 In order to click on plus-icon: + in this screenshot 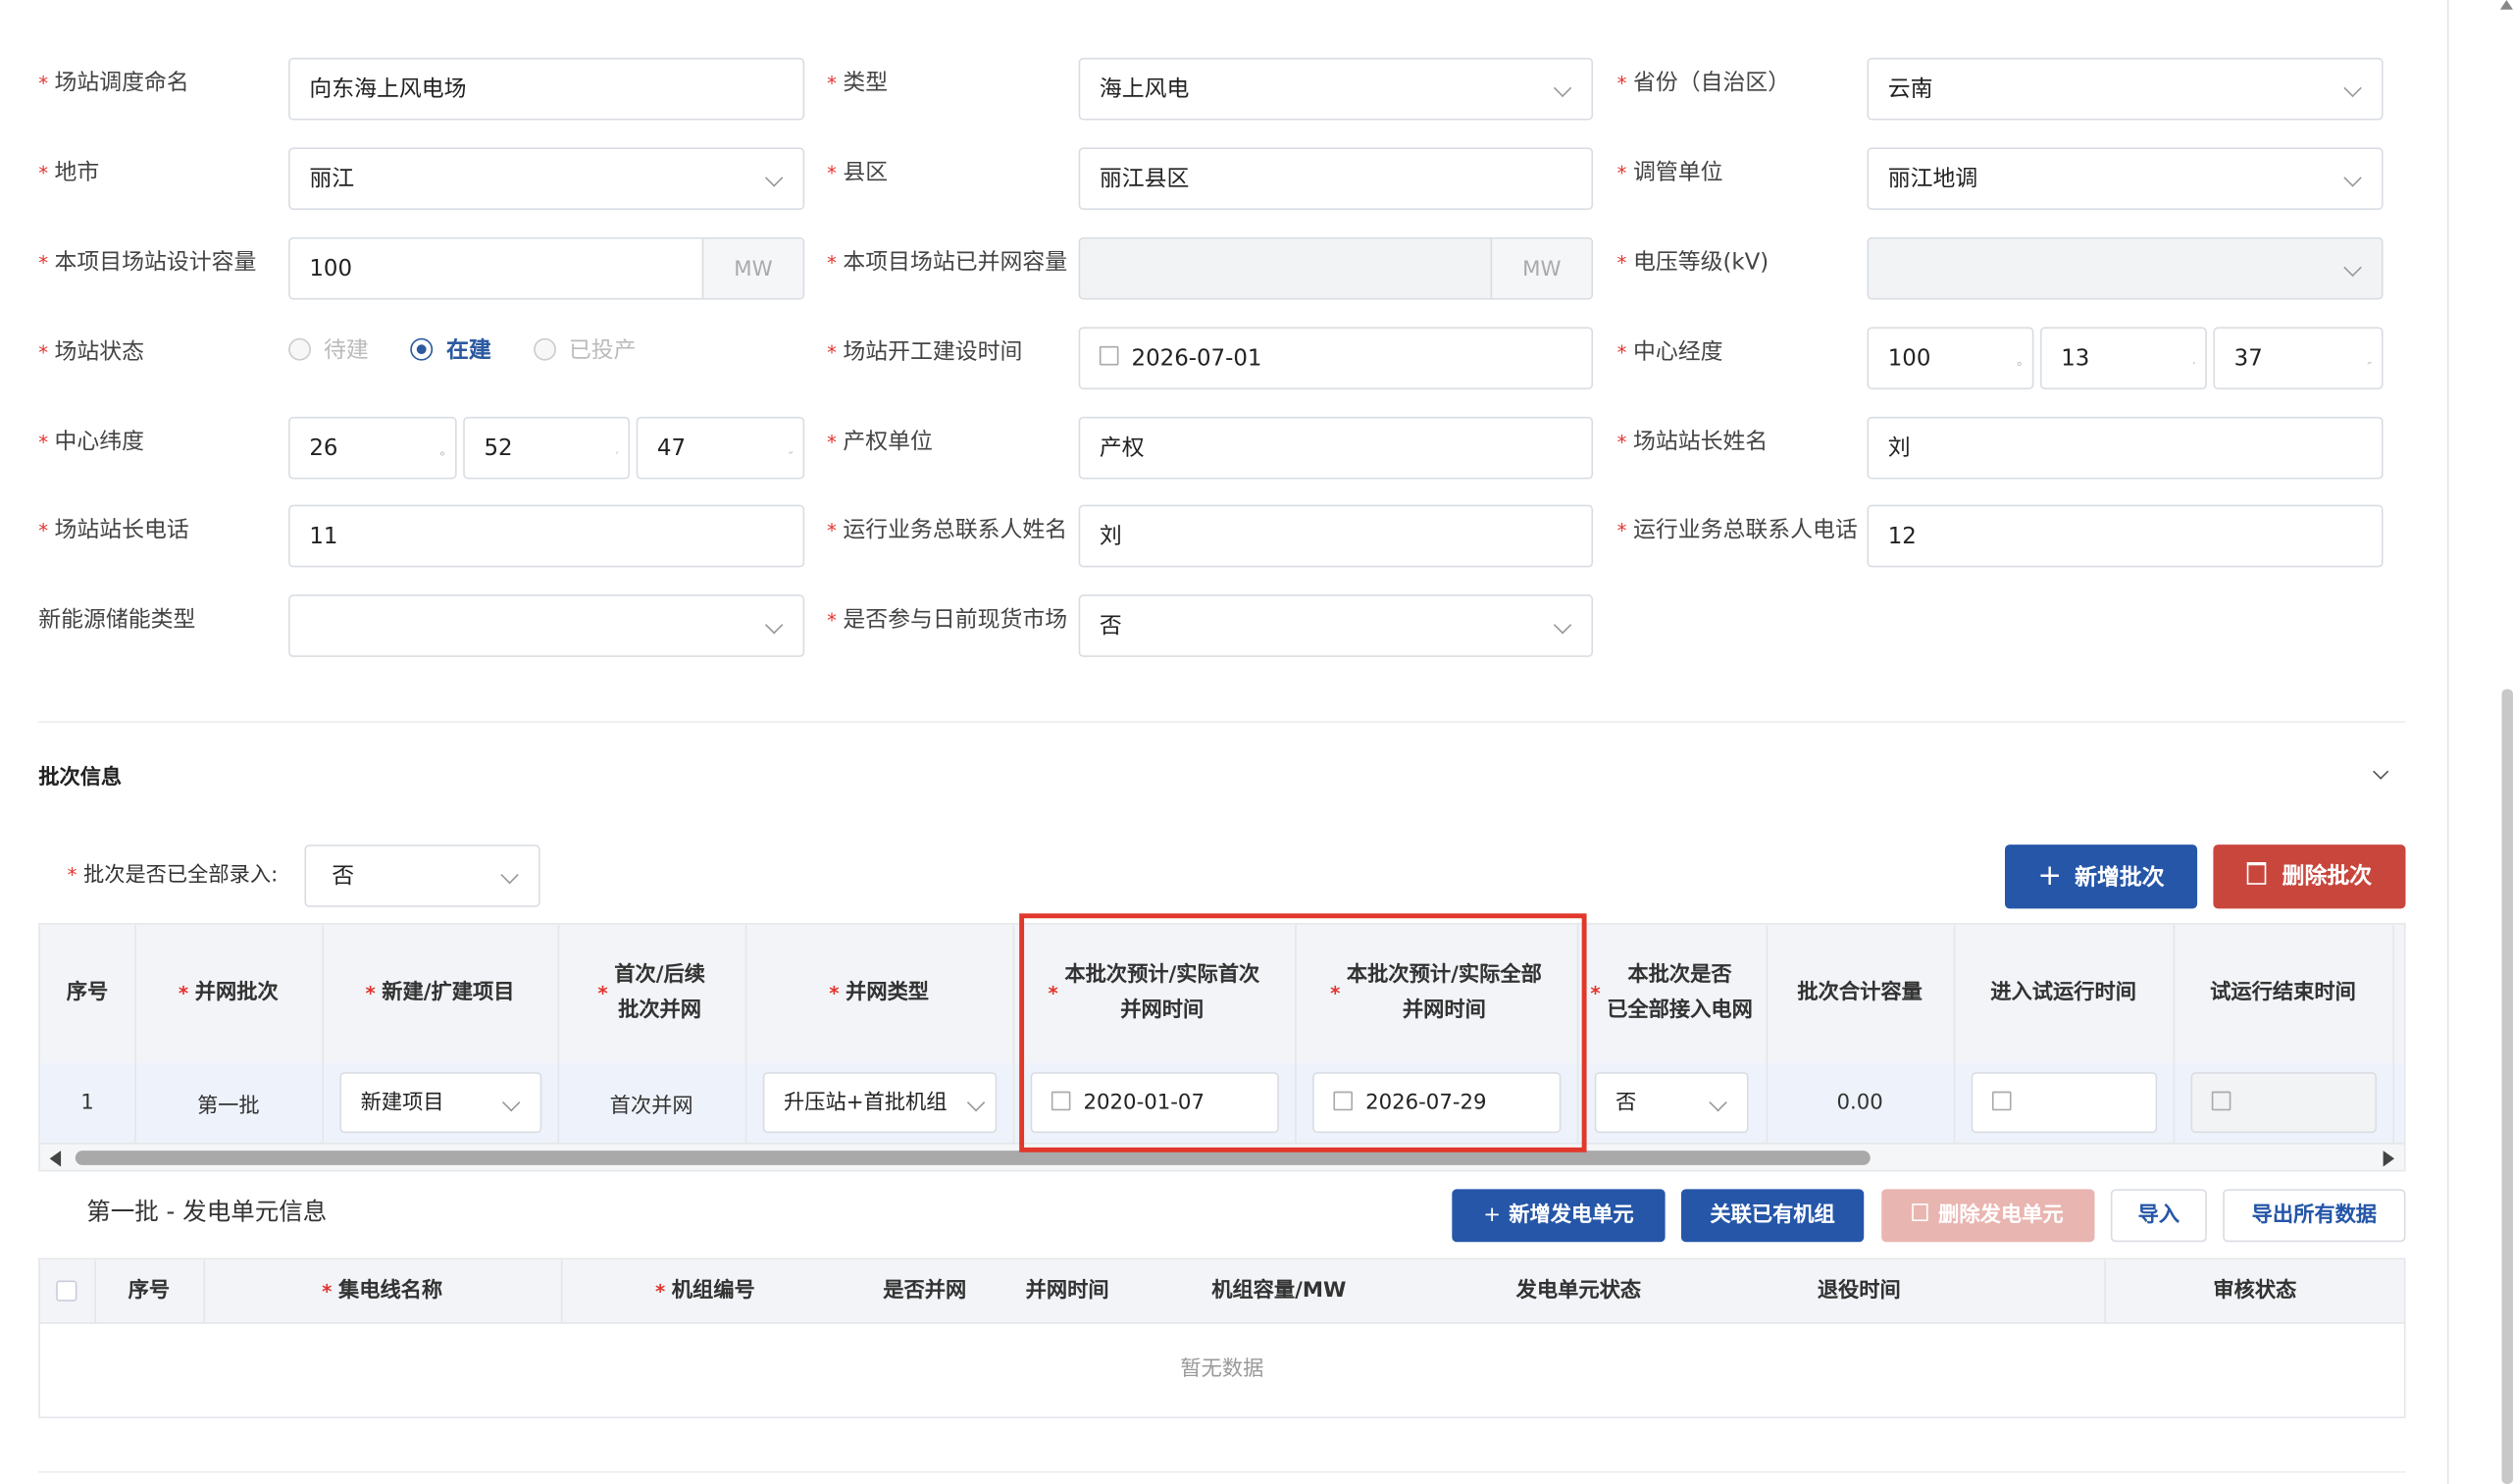, I will do `click(2050, 876)`.